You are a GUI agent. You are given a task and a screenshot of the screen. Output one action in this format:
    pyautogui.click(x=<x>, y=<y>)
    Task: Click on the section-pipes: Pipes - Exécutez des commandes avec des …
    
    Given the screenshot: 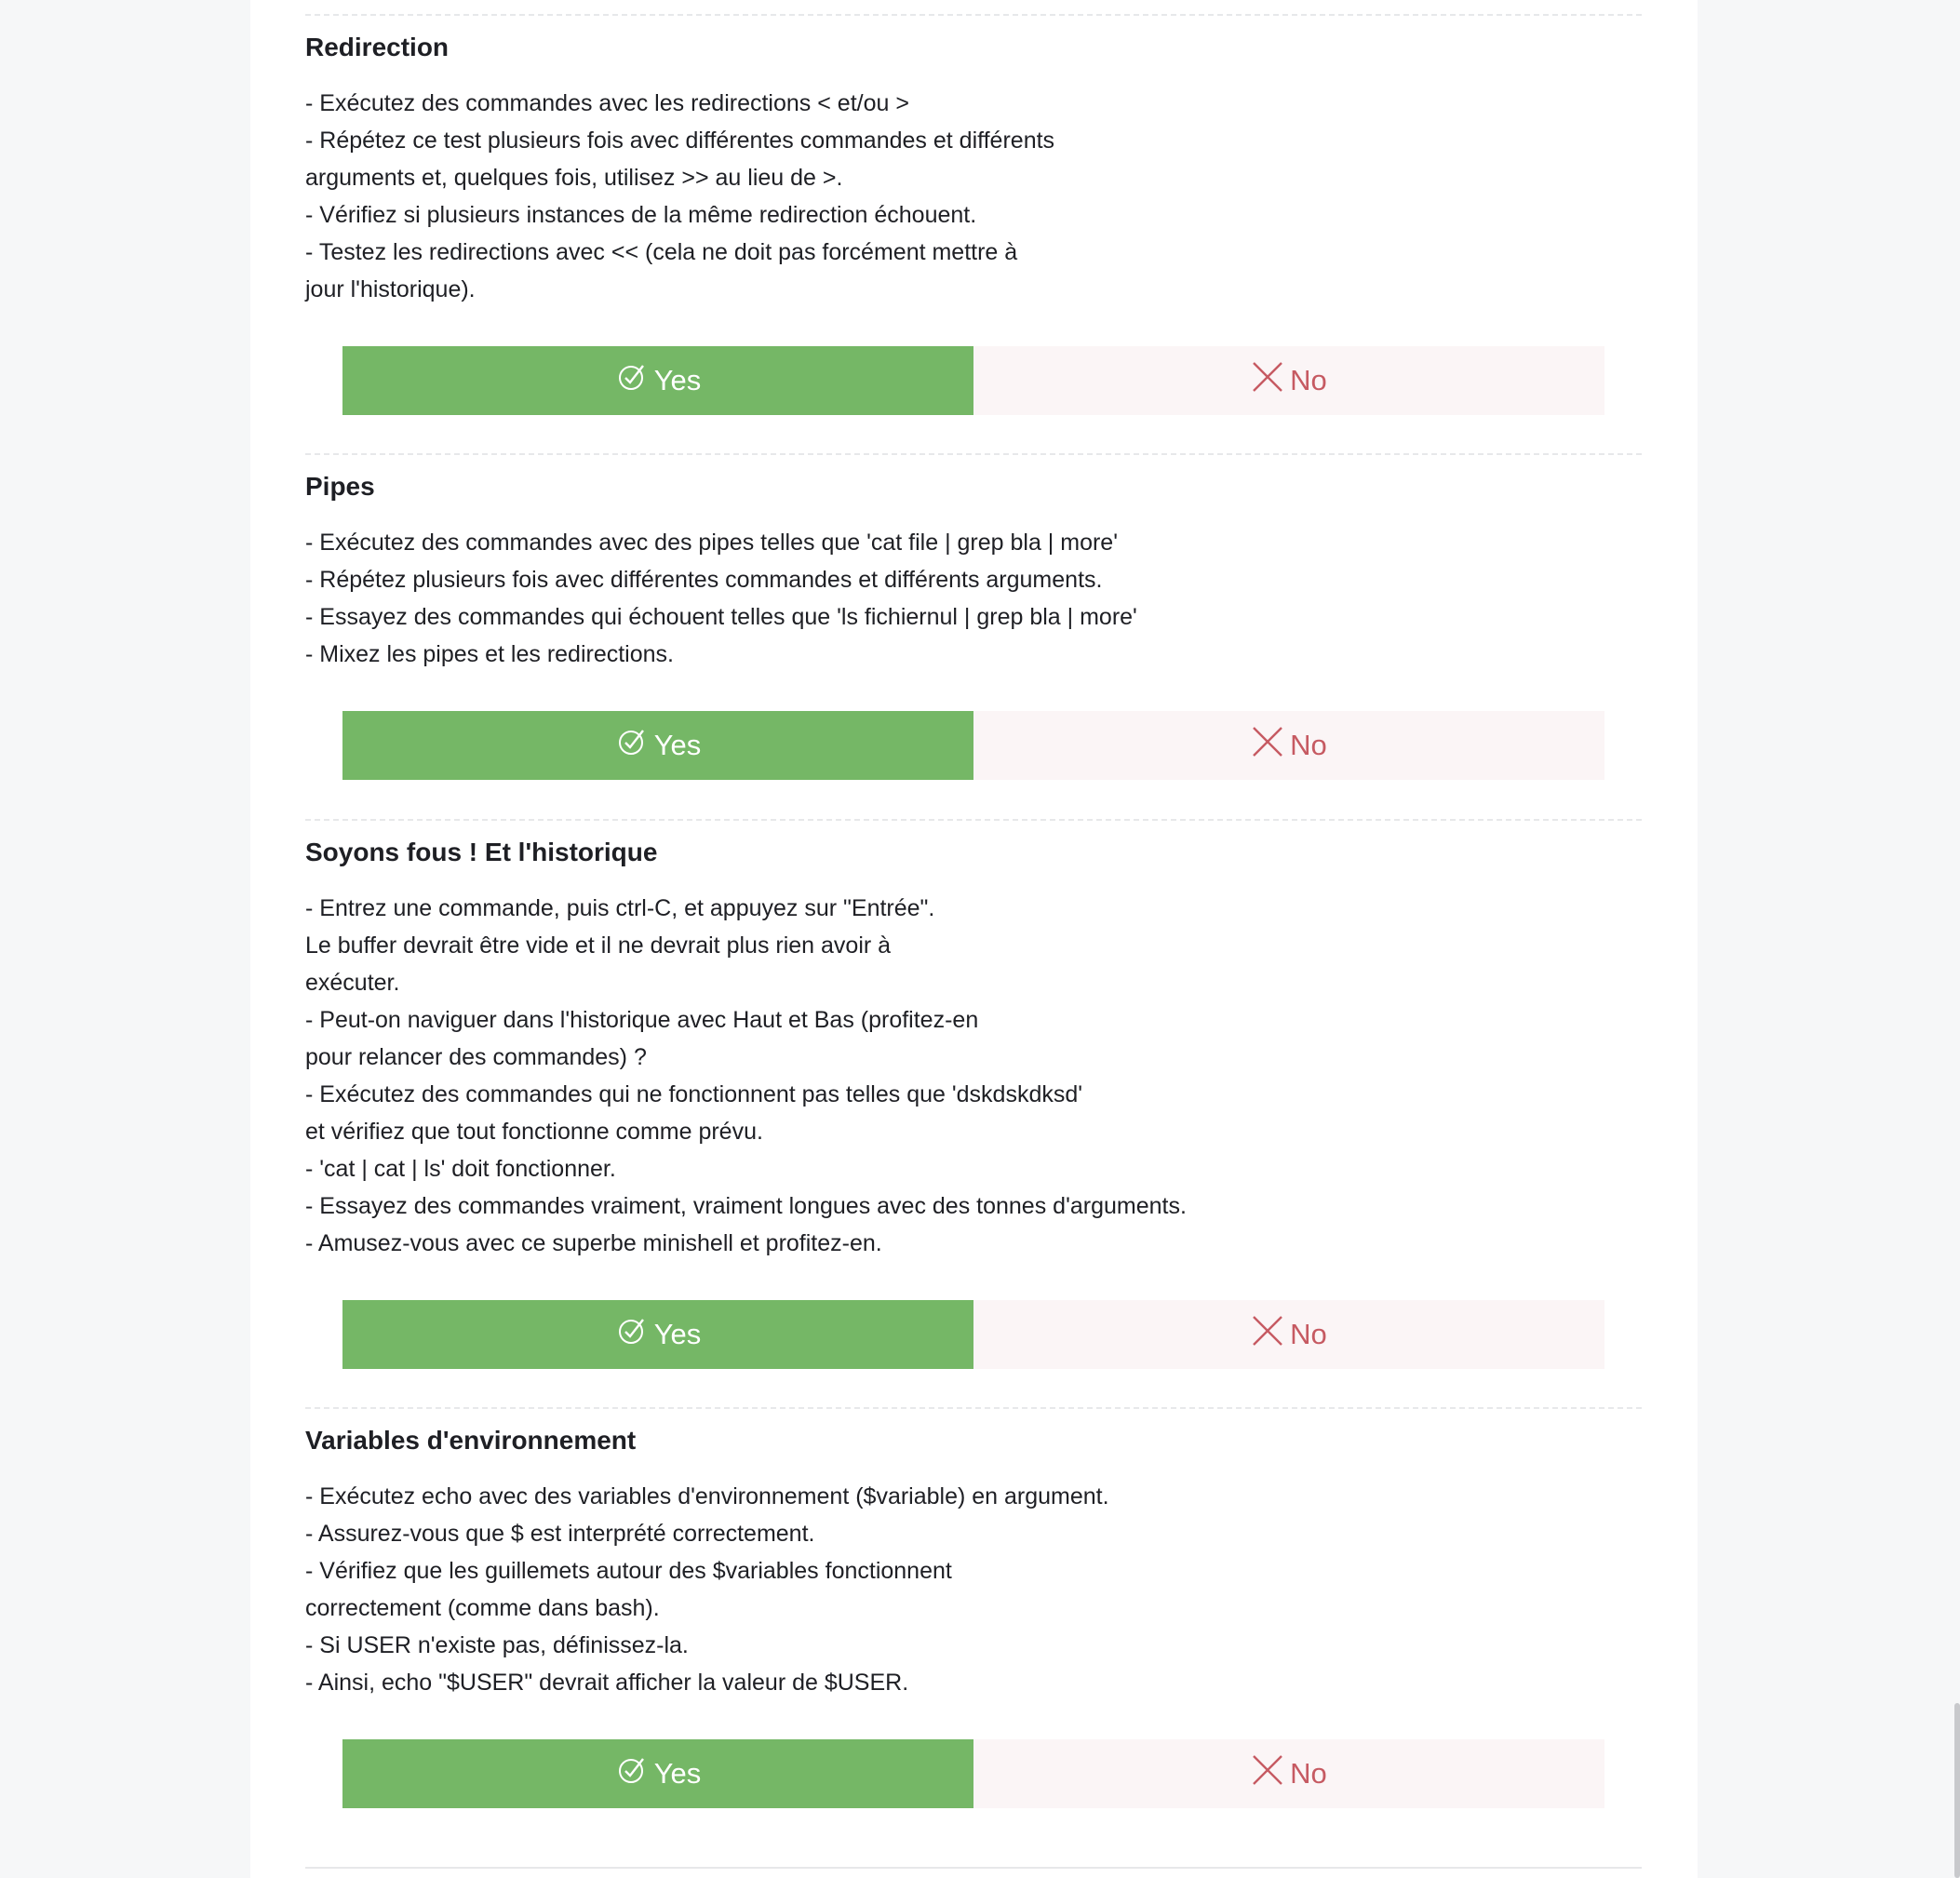 What is the action you would take?
    pyautogui.click(x=973, y=571)
    